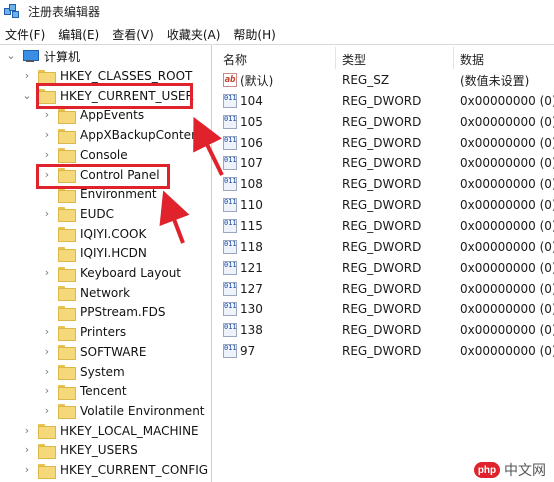  I want to click on tree-item: › SOFTWARE, so click(94, 352).